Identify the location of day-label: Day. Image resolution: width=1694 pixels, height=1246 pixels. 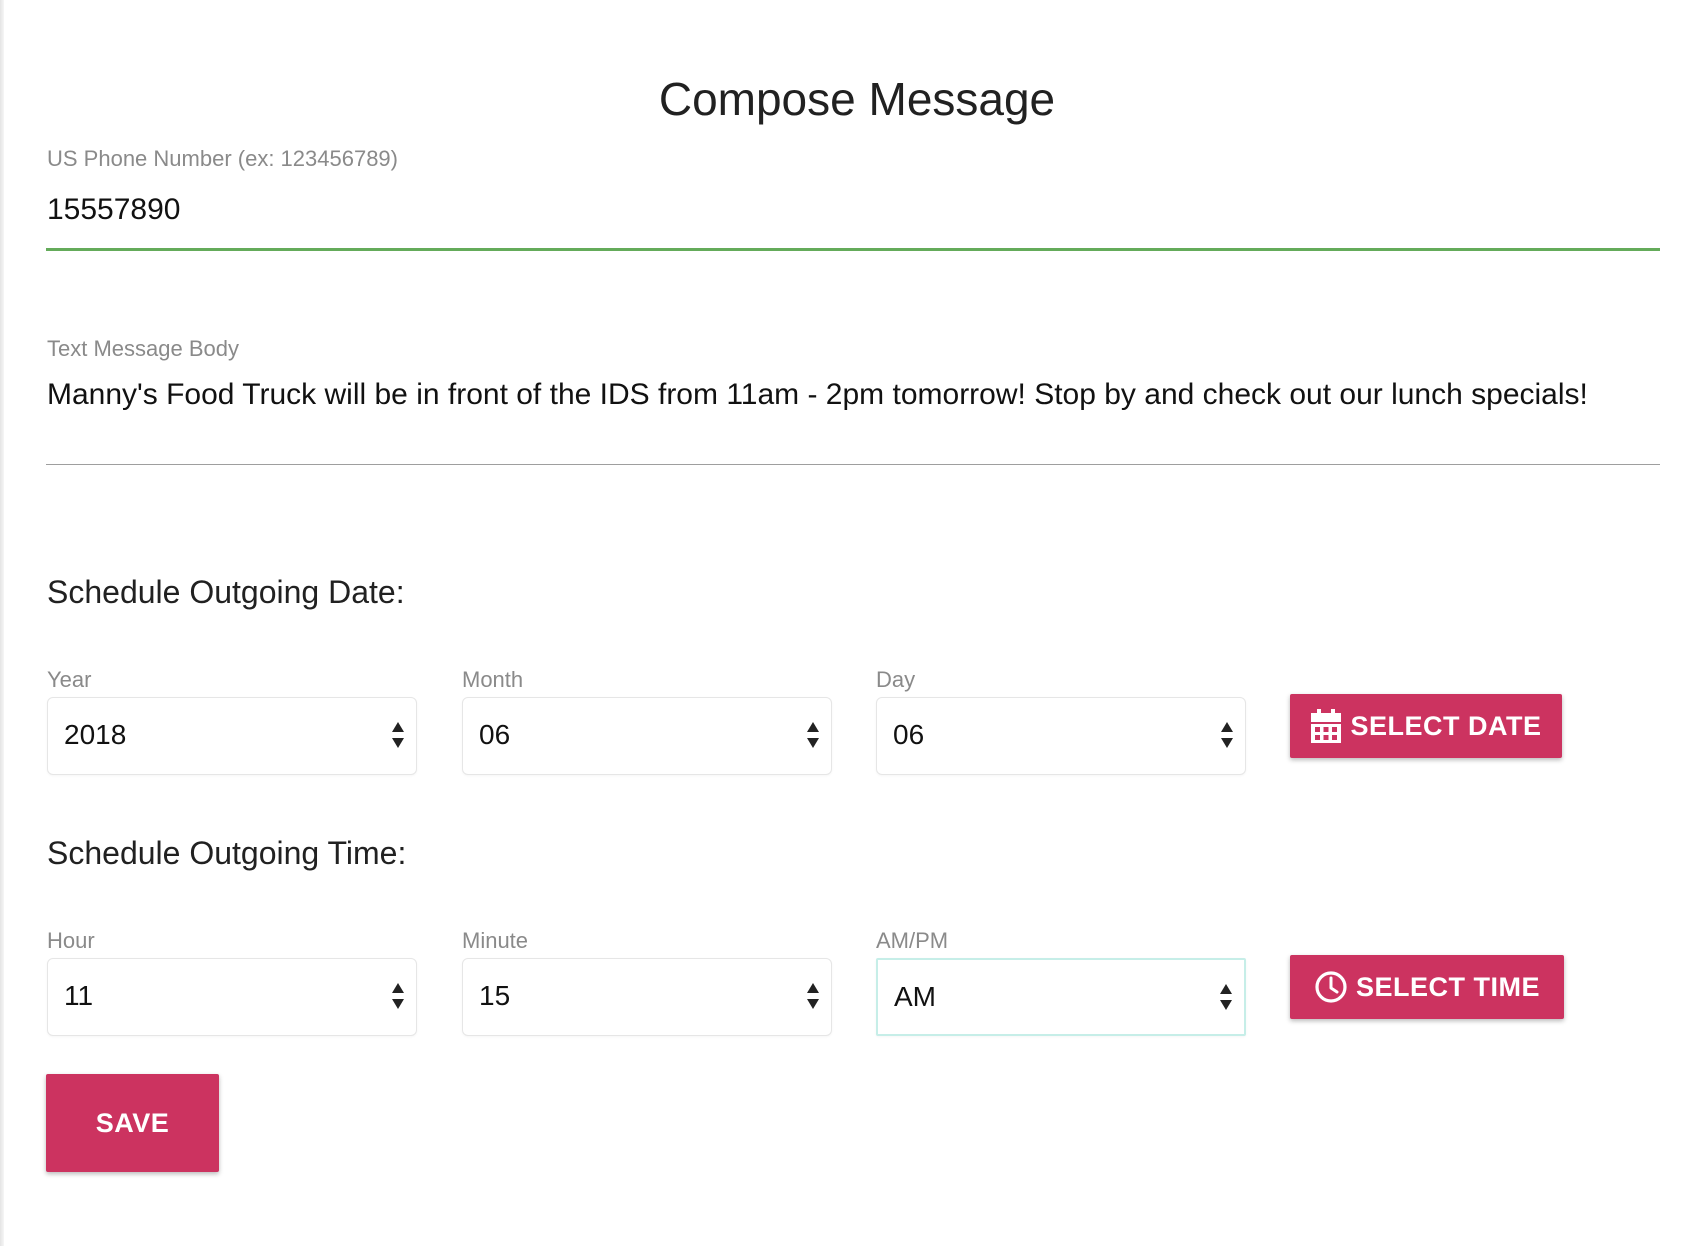
(896, 679).